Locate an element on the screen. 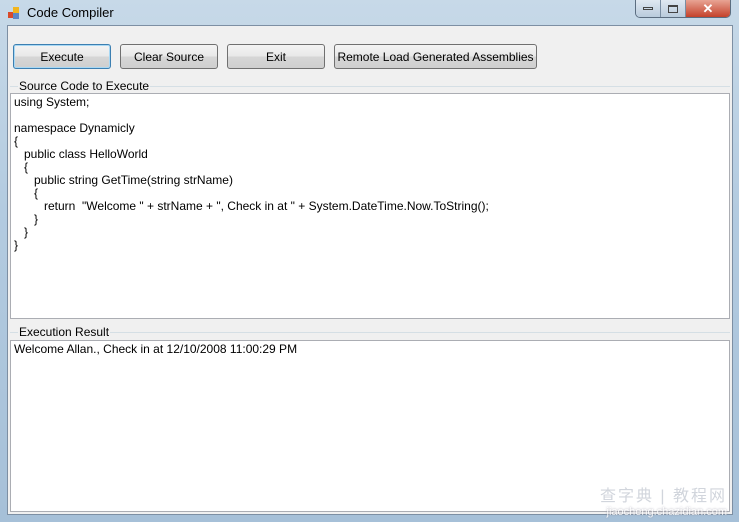 The width and height of the screenshot is (739, 522). result-group-border is located at coordinates (370, 332).